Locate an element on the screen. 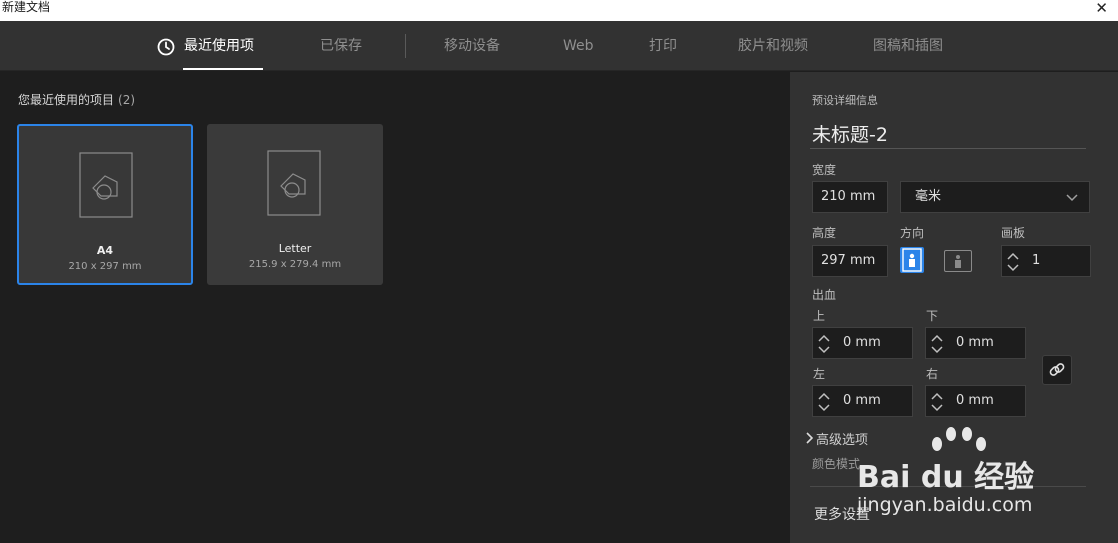 This screenshot has width=1118, height=543. bleed-left-value: 0 mm is located at coordinates (862, 400).